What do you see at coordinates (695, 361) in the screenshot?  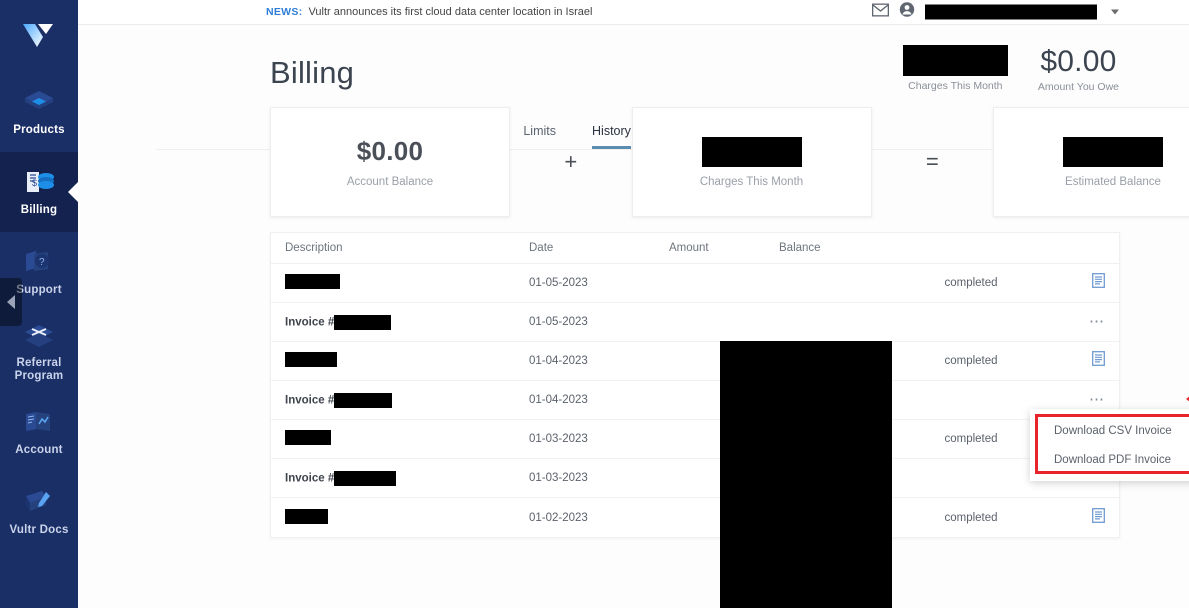 I see `table-row: 01-04-2023 completed` at bounding box center [695, 361].